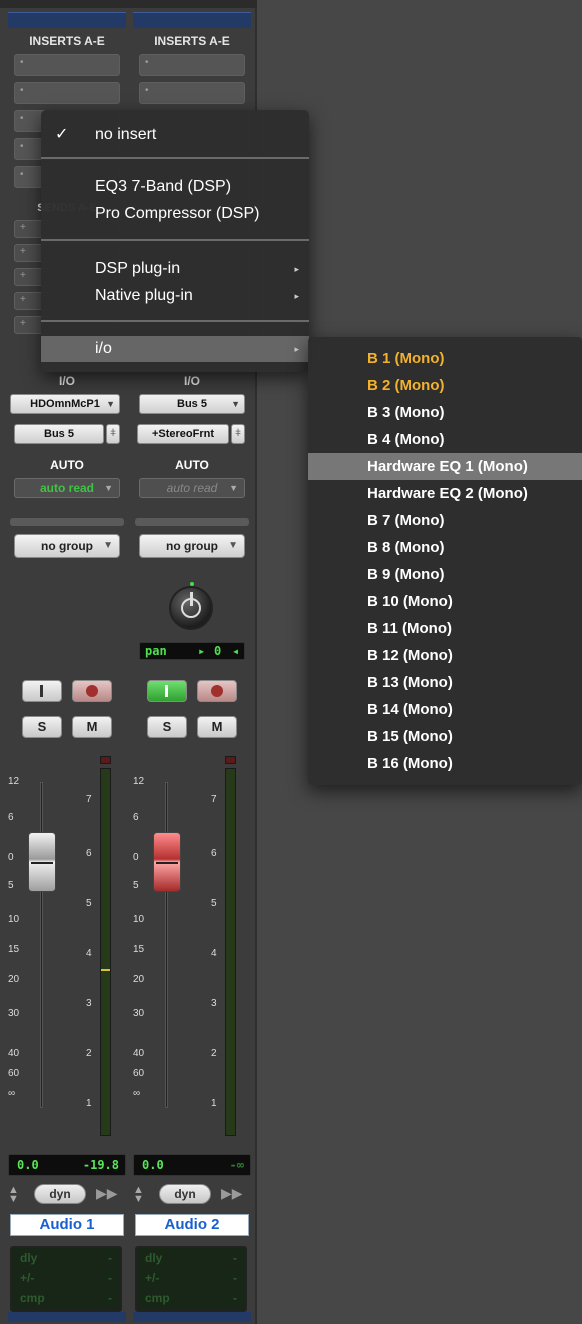 This screenshot has height=1324, width=582. Describe the element at coordinates (67, 20) in the screenshot. I see `strip-color-header` at that location.